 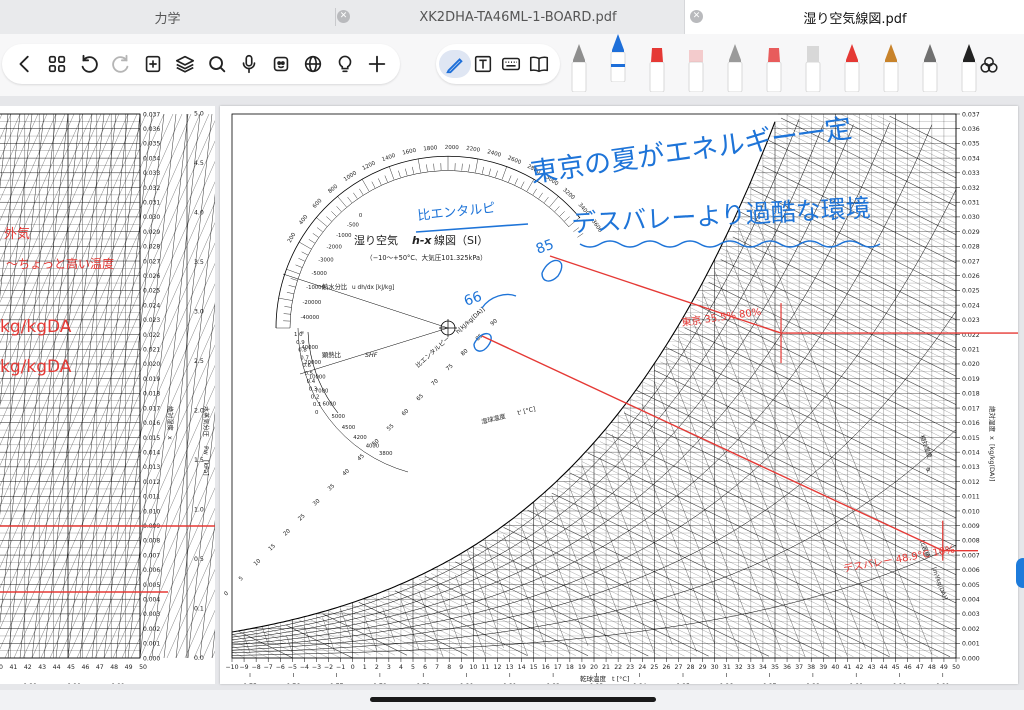 I want to click on left-volume-line, so click(x=213, y=643).